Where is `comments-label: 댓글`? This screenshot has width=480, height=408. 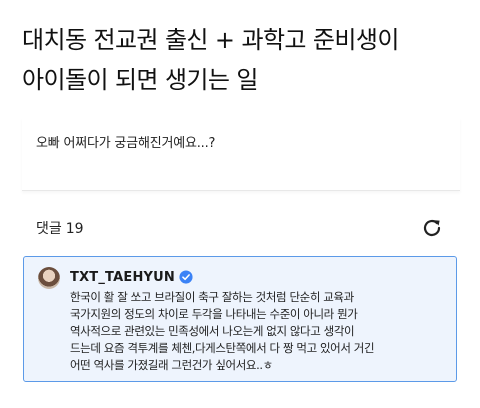
comments-label: 댓글 is located at coordinates (49, 229).